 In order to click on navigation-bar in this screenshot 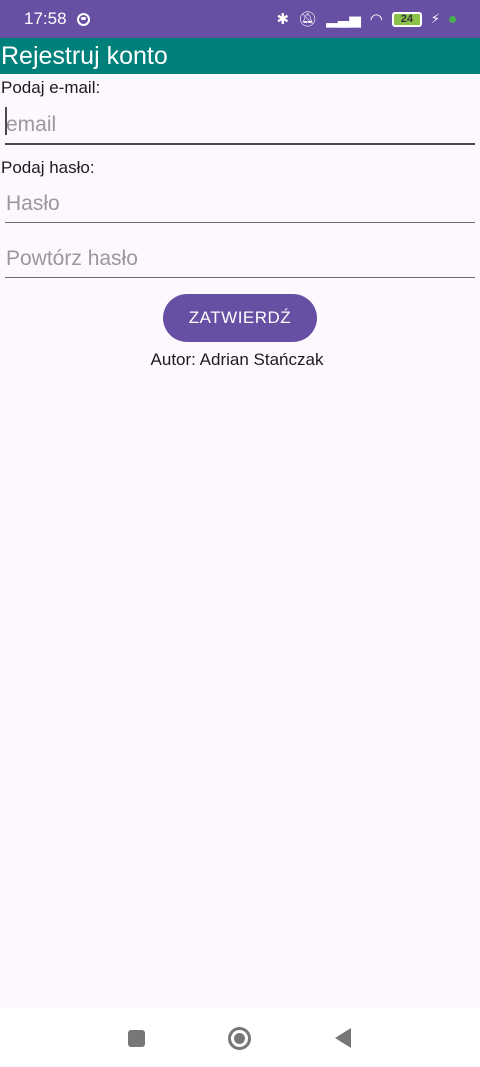, I will do `click(240, 1037)`.